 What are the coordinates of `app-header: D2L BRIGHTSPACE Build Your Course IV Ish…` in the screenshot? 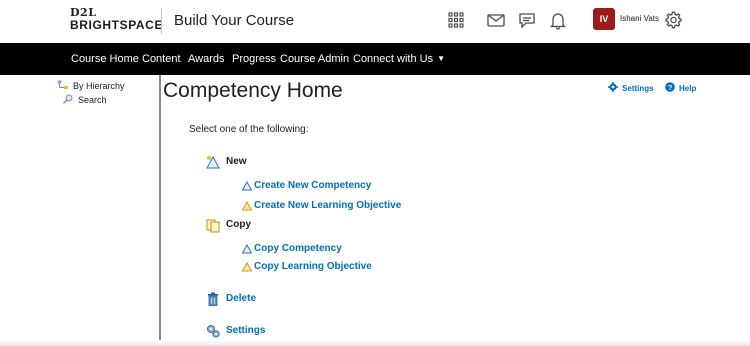 It's located at (375, 21).